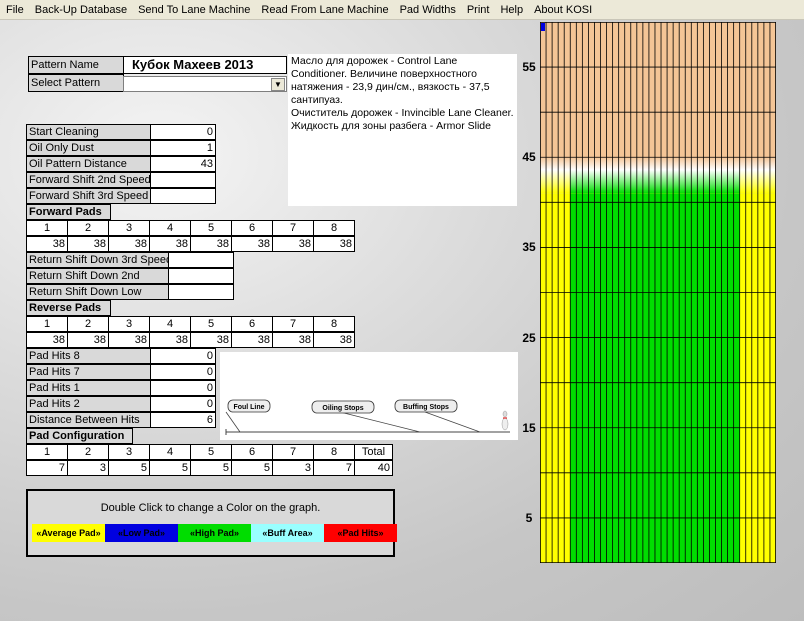  I want to click on reverse-pads-value-3: 38, so click(129, 340).